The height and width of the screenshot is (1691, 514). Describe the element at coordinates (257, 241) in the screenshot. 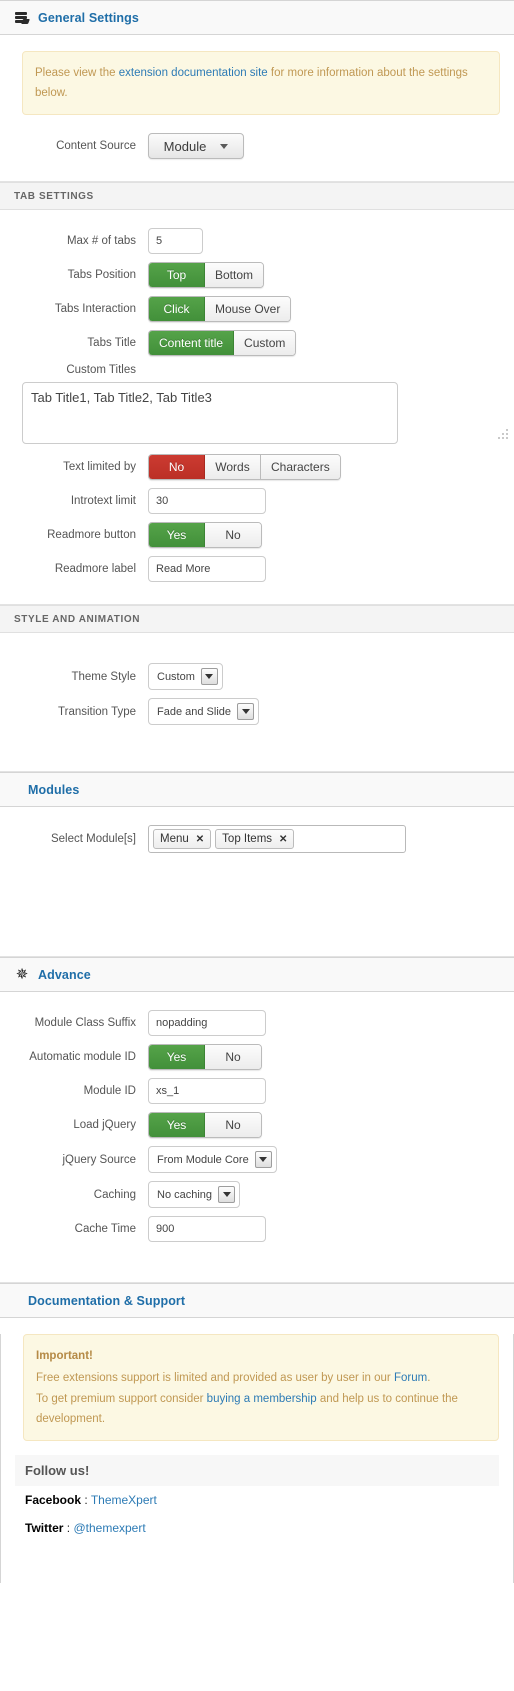

I see `row-max-tabs: Max # of tabs` at that location.